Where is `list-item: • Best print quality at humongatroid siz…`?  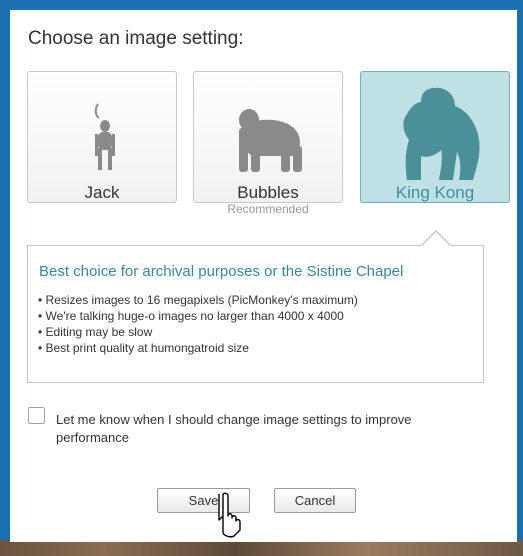 list-item: • Best print quality at humongatroid siz… is located at coordinates (143, 348).